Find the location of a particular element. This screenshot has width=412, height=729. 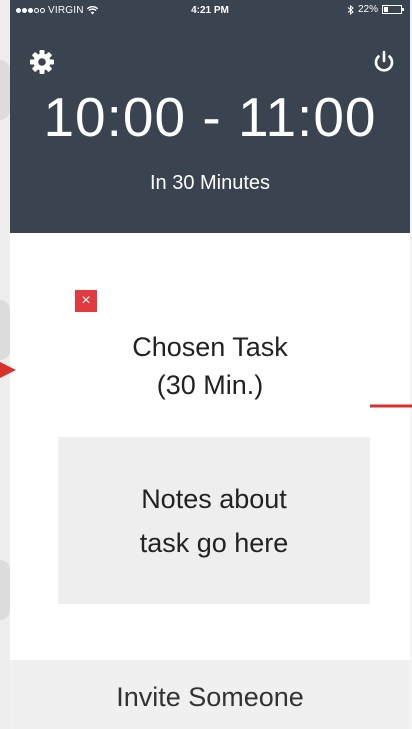

notes-line: task go here is located at coordinates (214, 542).